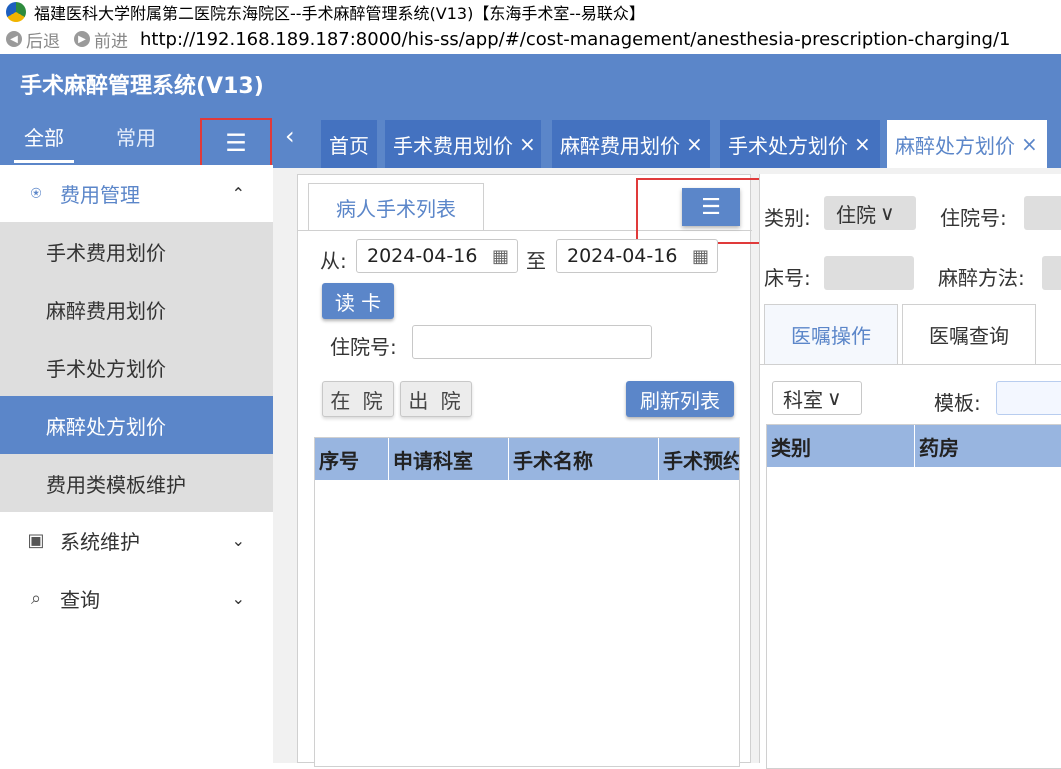  What do you see at coordinates (841, 446) in the screenshot?
I see `column-header-category: 类别` at bounding box center [841, 446].